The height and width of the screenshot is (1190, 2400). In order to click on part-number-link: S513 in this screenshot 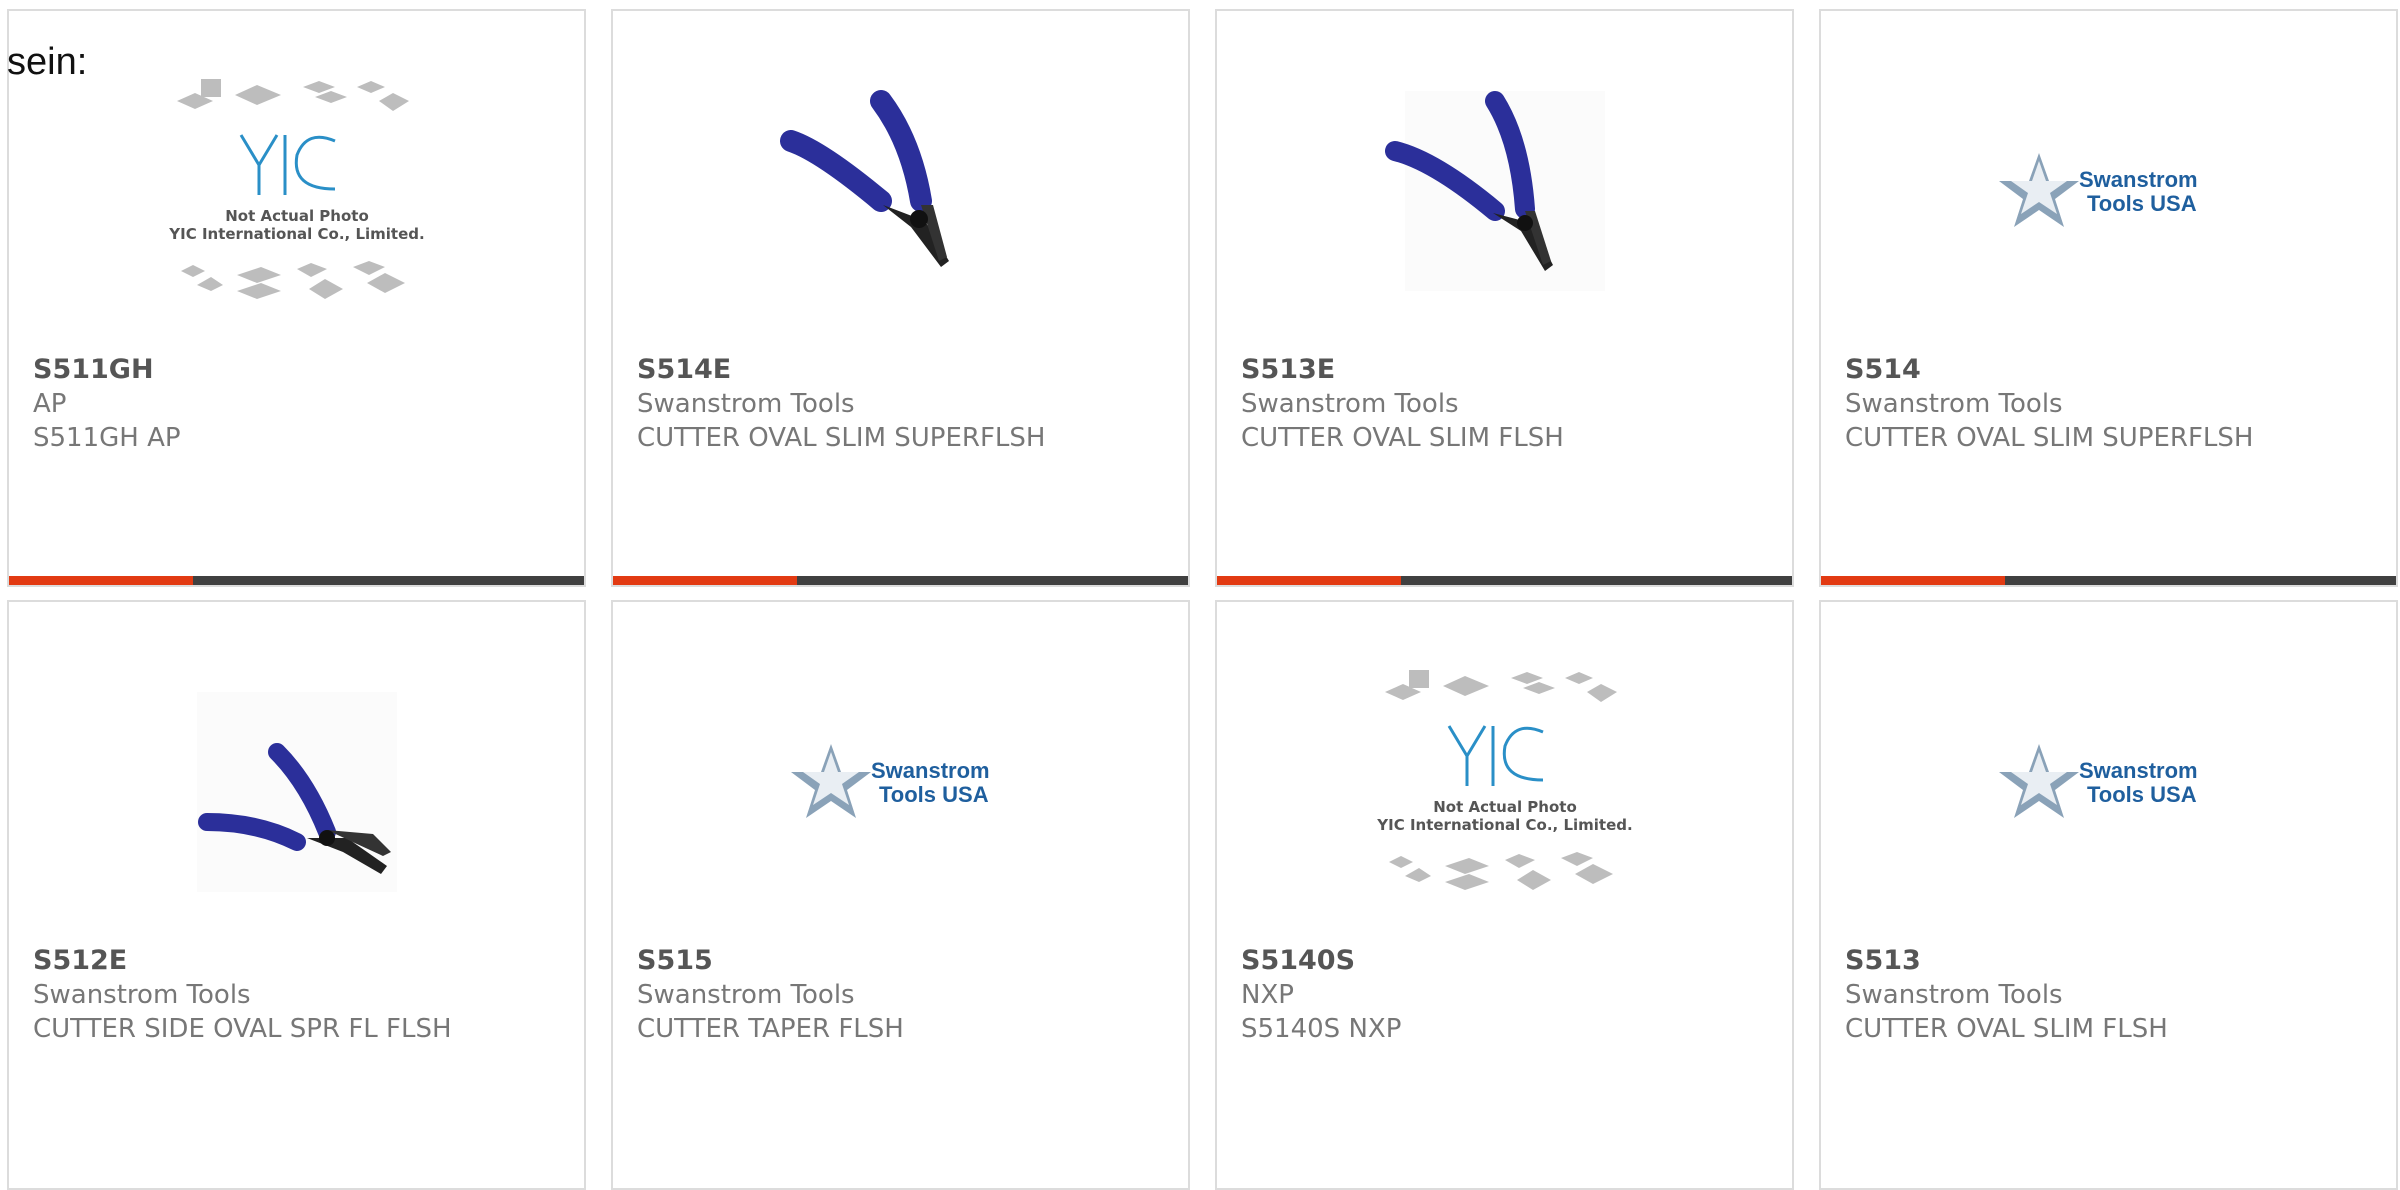, I will do `click(1883, 961)`.